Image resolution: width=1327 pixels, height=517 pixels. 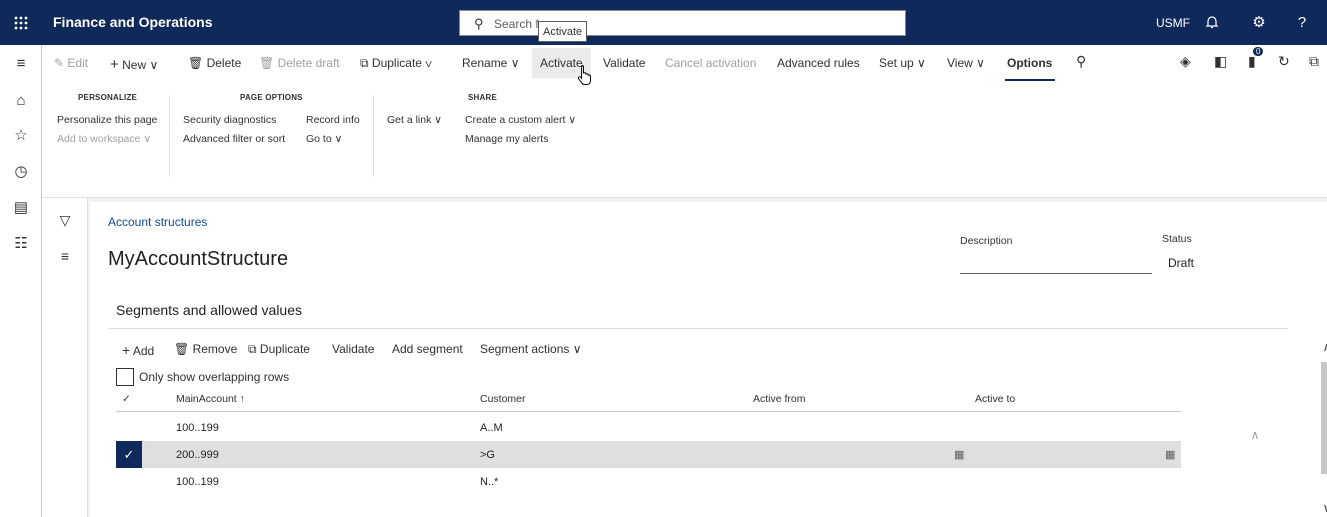 What do you see at coordinates (108, 97) in the screenshot?
I see `personalize-group-title: PERSONALIZE` at bounding box center [108, 97].